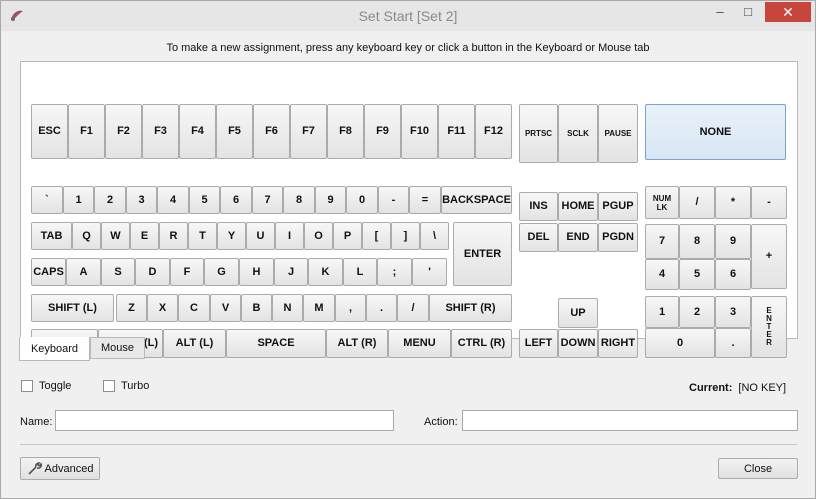 This screenshot has height=499, width=816. I want to click on key-0: 0, so click(362, 200).